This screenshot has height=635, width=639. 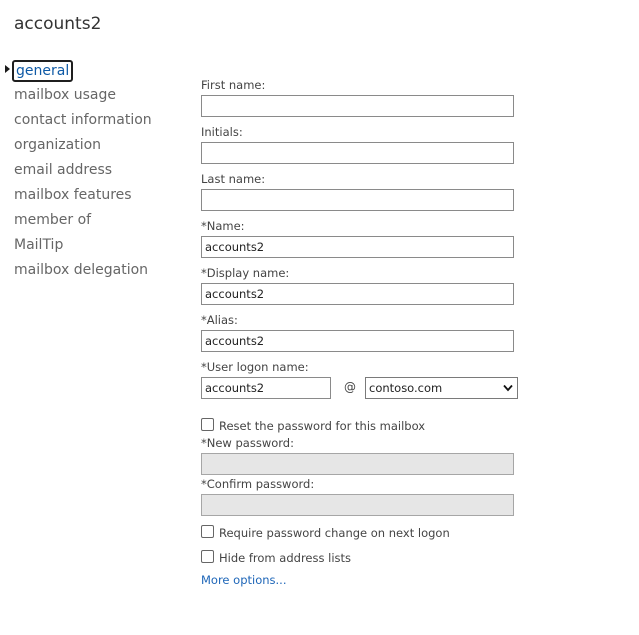 What do you see at coordinates (57, 145) in the screenshot?
I see `nav-item-organization: organization` at bounding box center [57, 145].